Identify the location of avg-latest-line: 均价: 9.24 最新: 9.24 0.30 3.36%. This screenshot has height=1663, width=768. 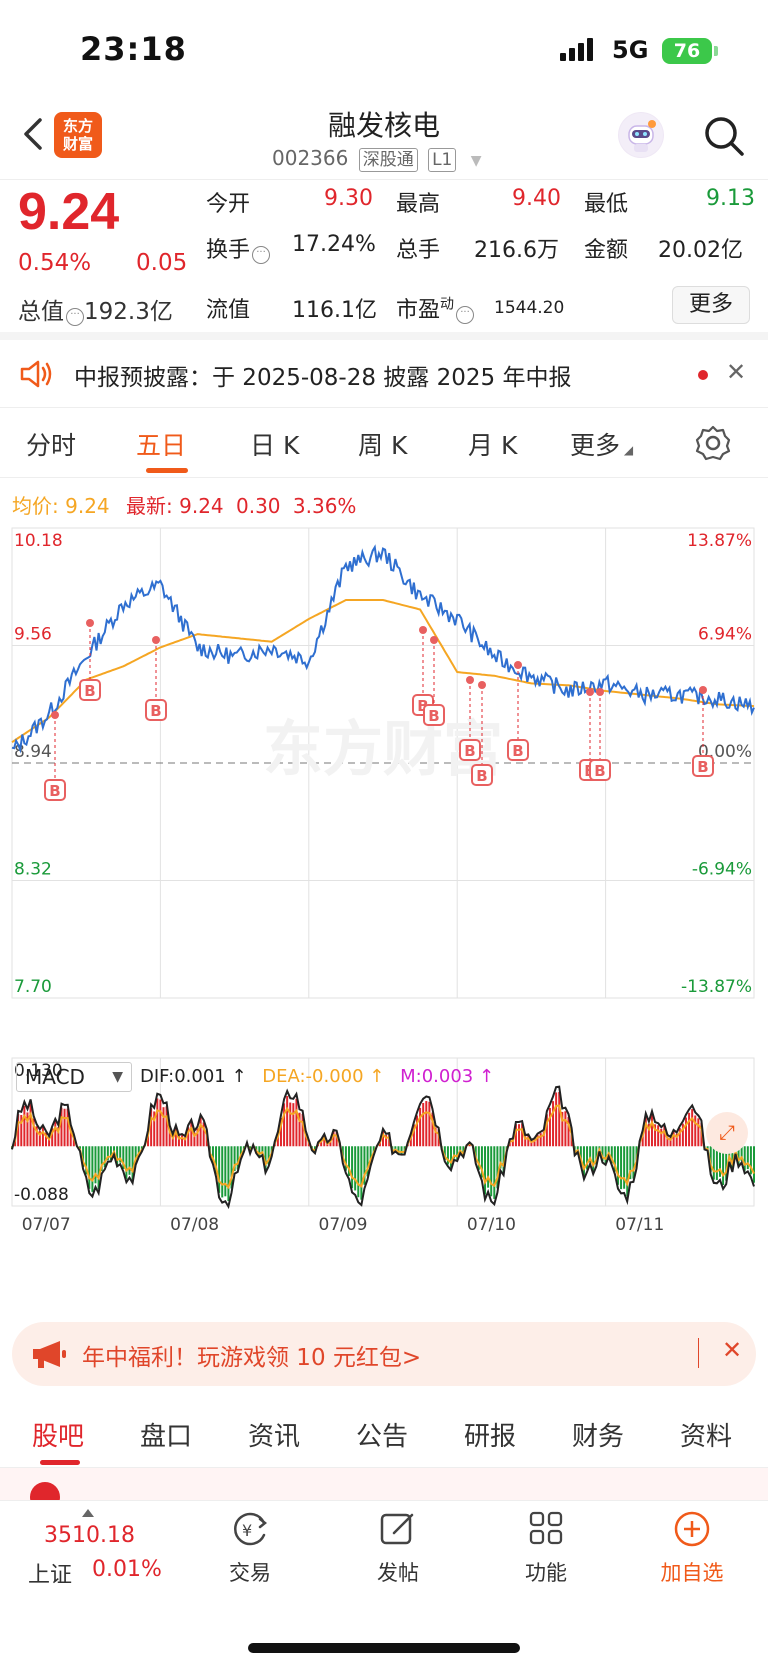
(184, 504).